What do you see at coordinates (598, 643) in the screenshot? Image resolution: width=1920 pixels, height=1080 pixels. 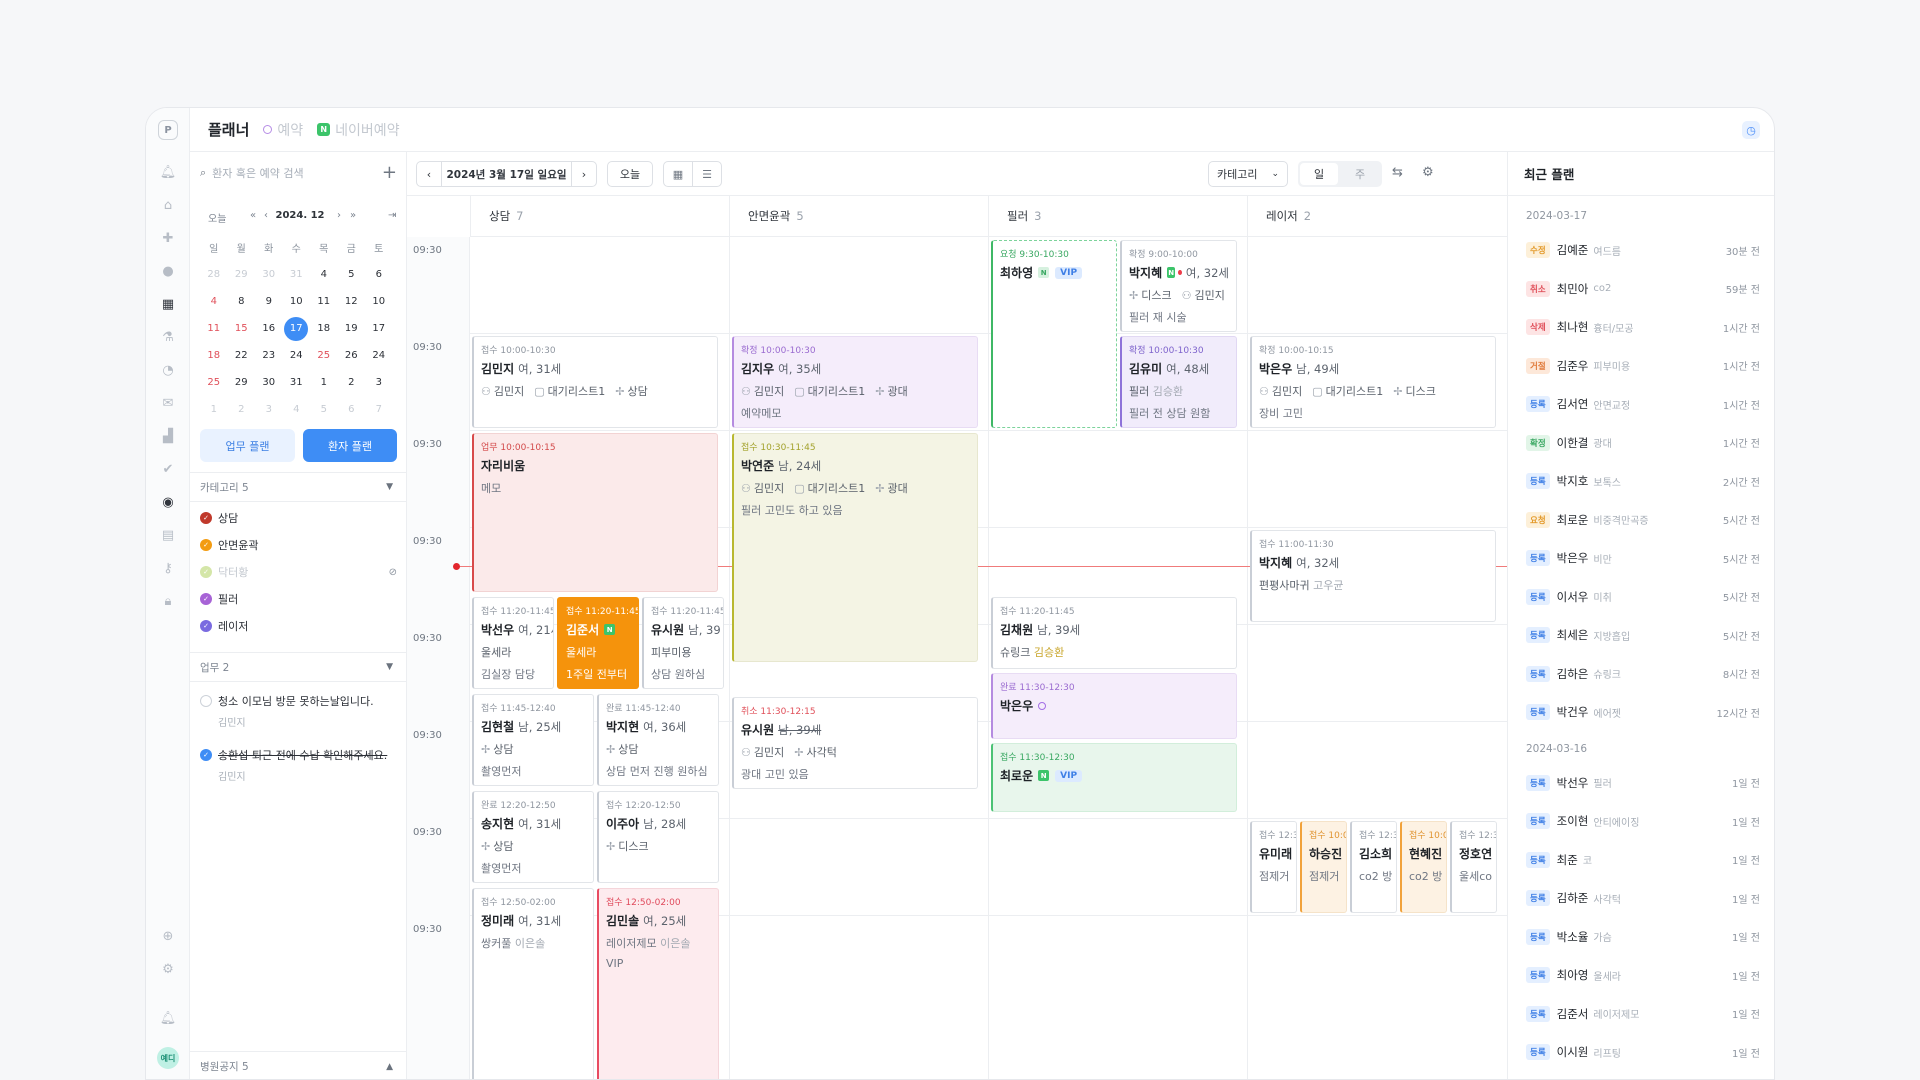 I see `appointment-card-selected: 접수 11:20-11:45 김준서 N 울세라 1주일 전부터` at bounding box center [598, 643].